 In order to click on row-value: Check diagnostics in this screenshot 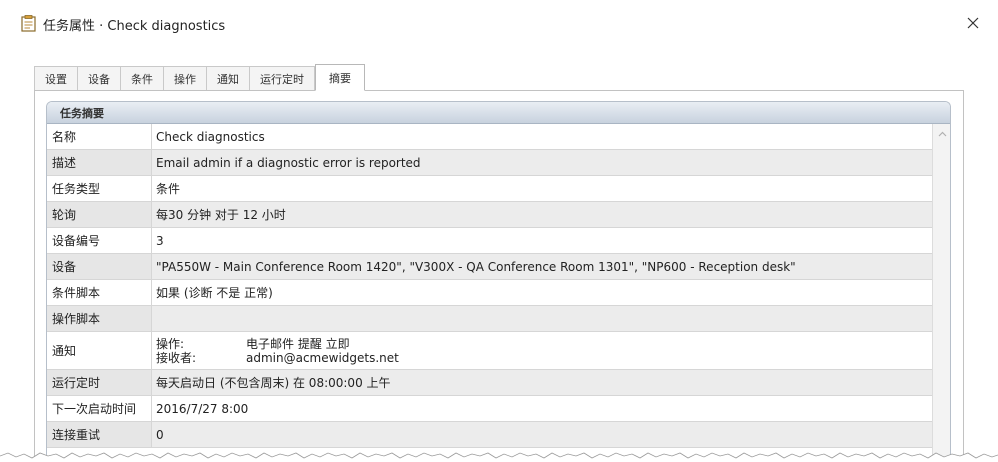, I will do `click(542, 136)`.